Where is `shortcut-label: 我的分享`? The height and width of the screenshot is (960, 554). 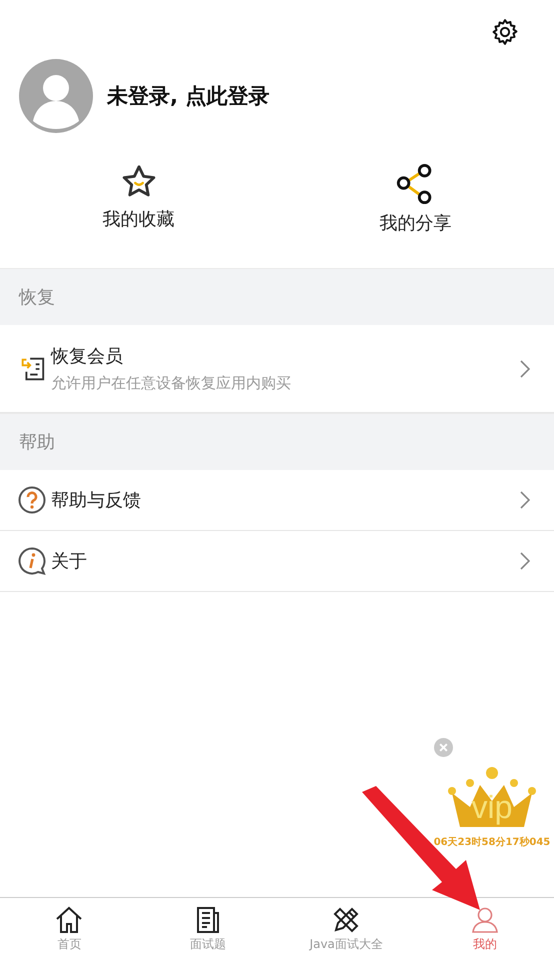
shortcut-label: 我的分享 is located at coordinates (416, 223).